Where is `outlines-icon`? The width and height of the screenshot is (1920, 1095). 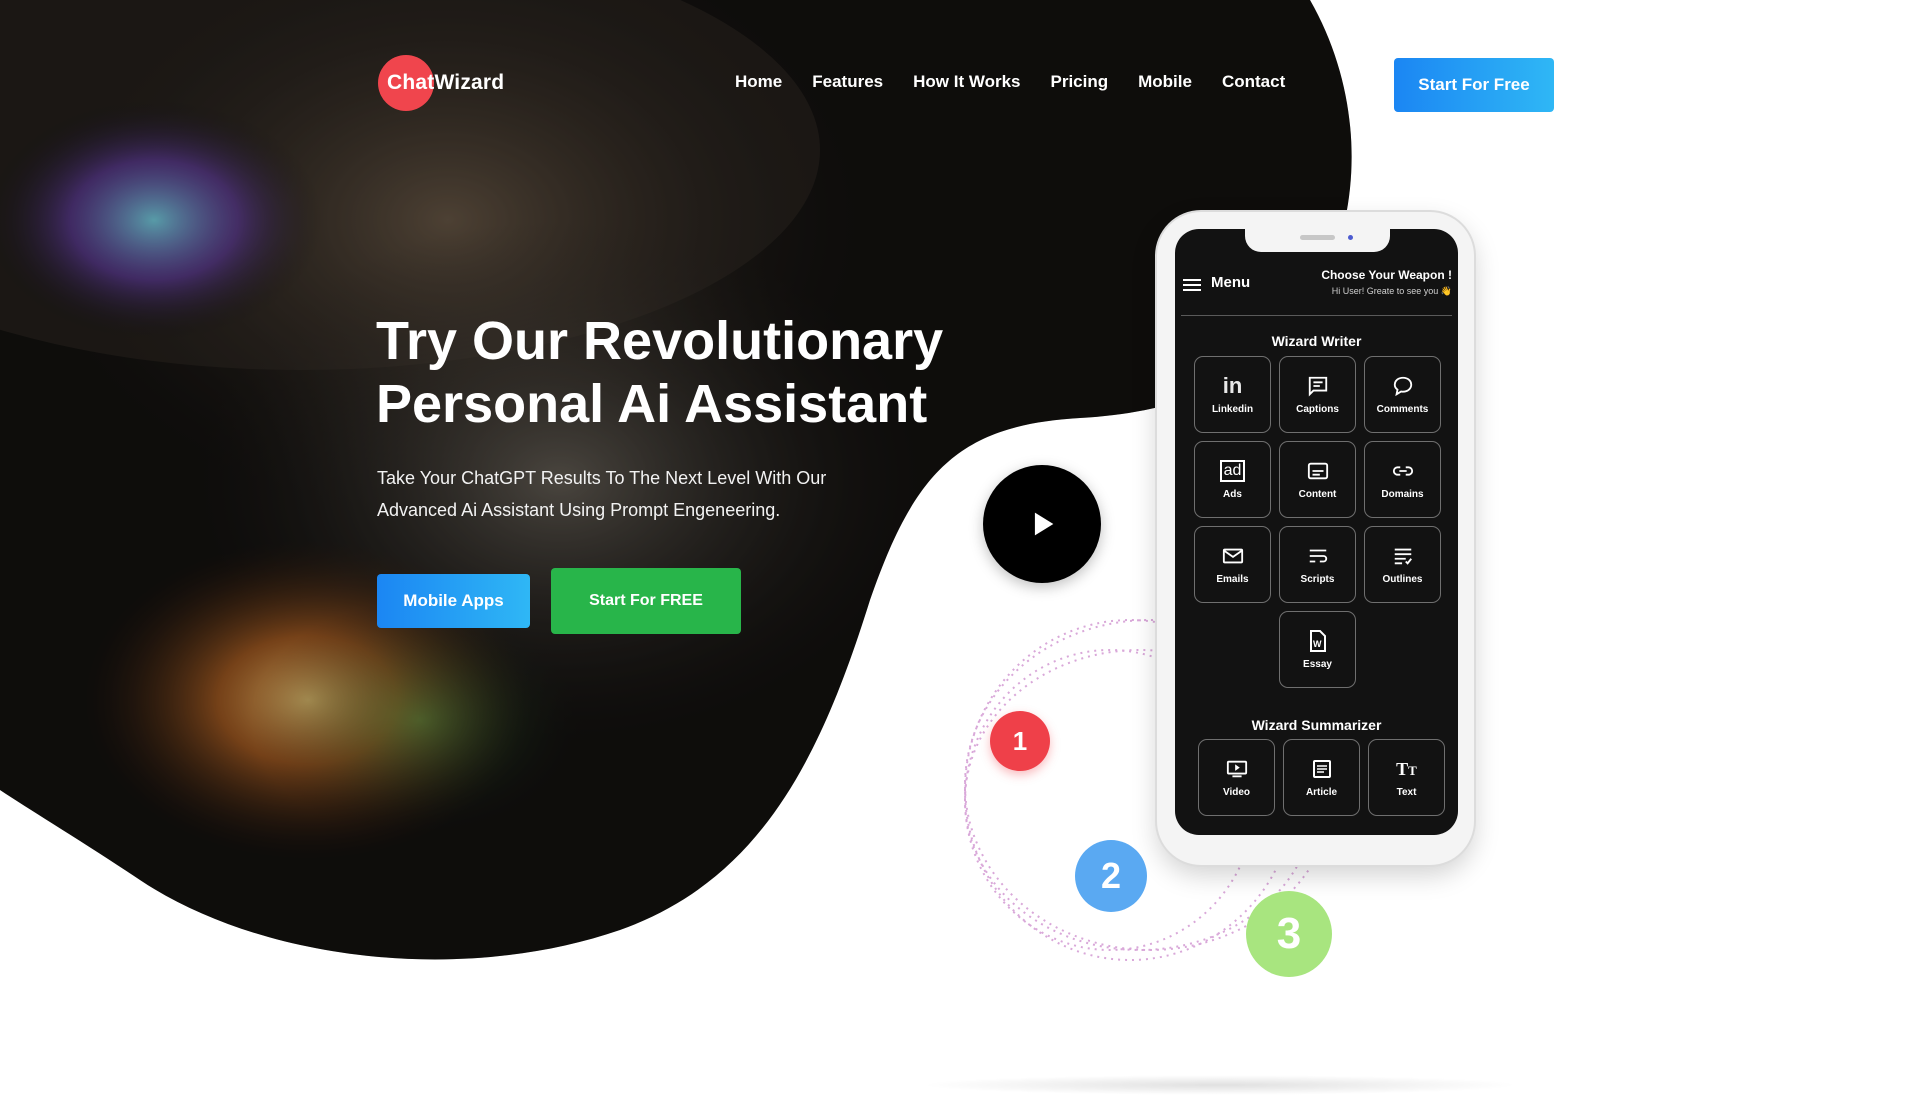
outlines-icon is located at coordinates (1403, 556).